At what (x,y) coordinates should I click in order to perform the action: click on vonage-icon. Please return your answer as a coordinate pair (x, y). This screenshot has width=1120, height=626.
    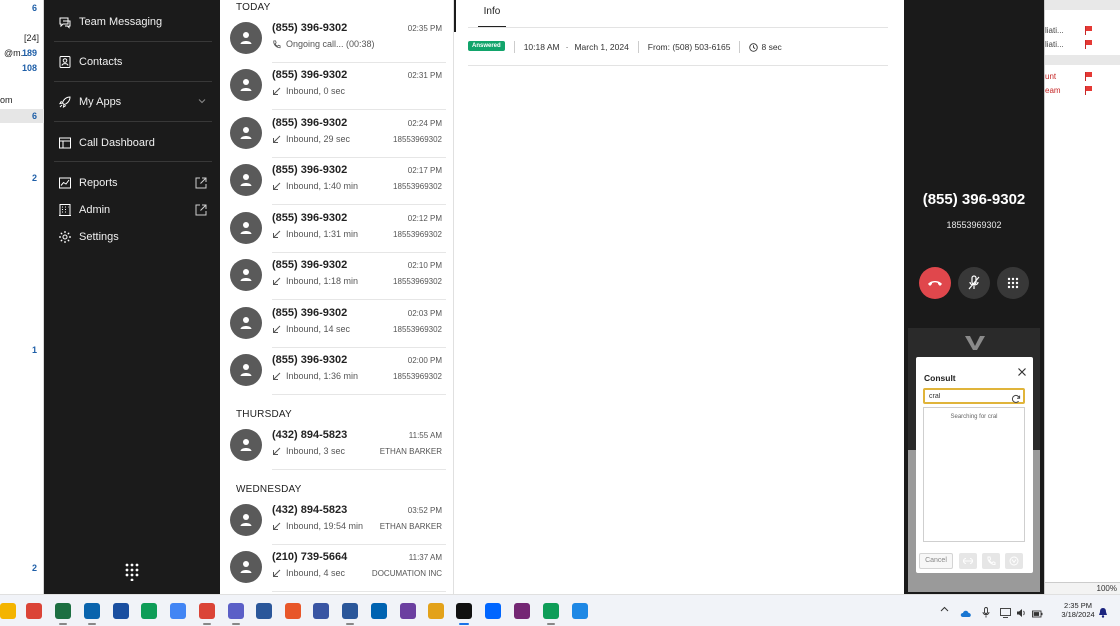
    Looking at the image, I should click on (464, 611).